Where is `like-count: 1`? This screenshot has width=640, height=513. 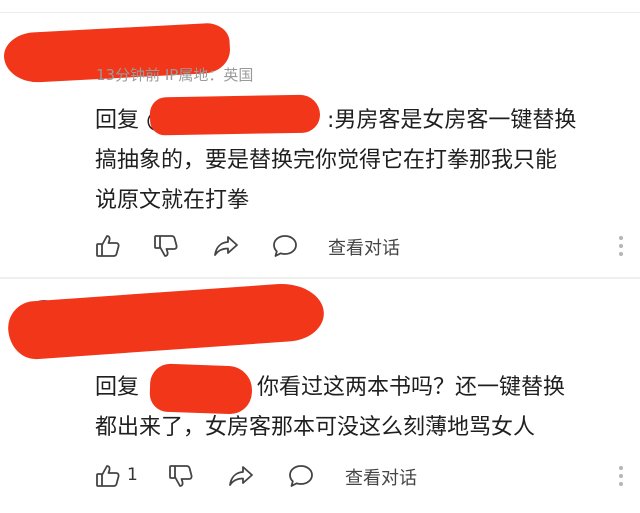 like-count: 1 is located at coordinates (132, 475).